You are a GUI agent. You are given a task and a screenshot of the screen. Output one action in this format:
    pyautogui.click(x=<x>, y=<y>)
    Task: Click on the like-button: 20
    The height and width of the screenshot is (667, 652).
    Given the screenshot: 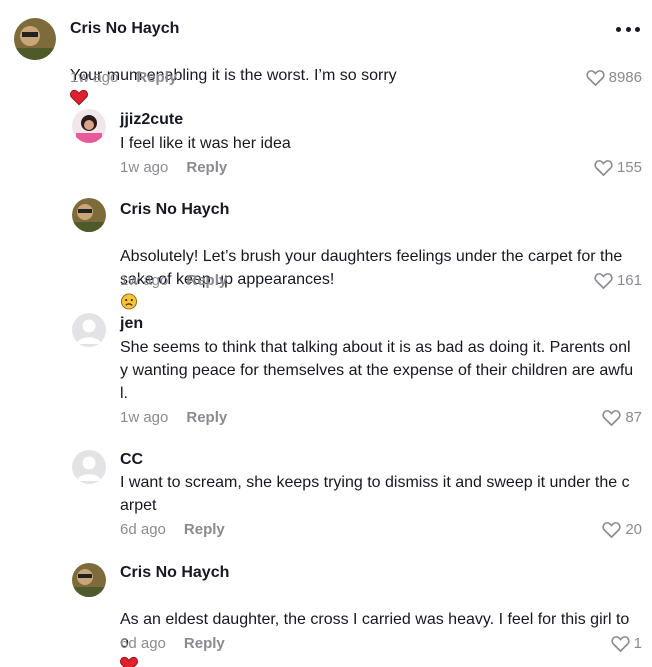 What is the action you would take?
    pyautogui.click(x=622, y=530)
    